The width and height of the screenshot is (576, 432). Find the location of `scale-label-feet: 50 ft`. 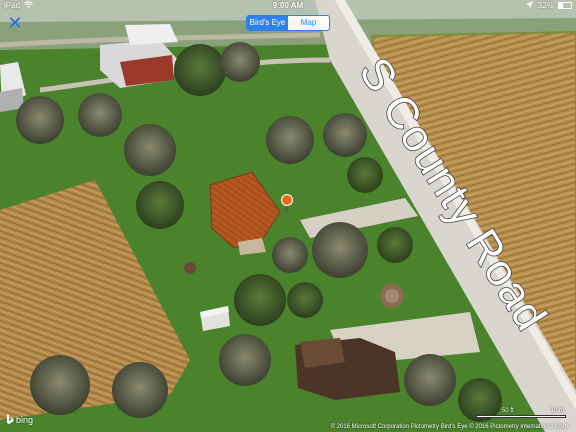

scale-label-feet: 50 ft is located at coordinates (508, 411).